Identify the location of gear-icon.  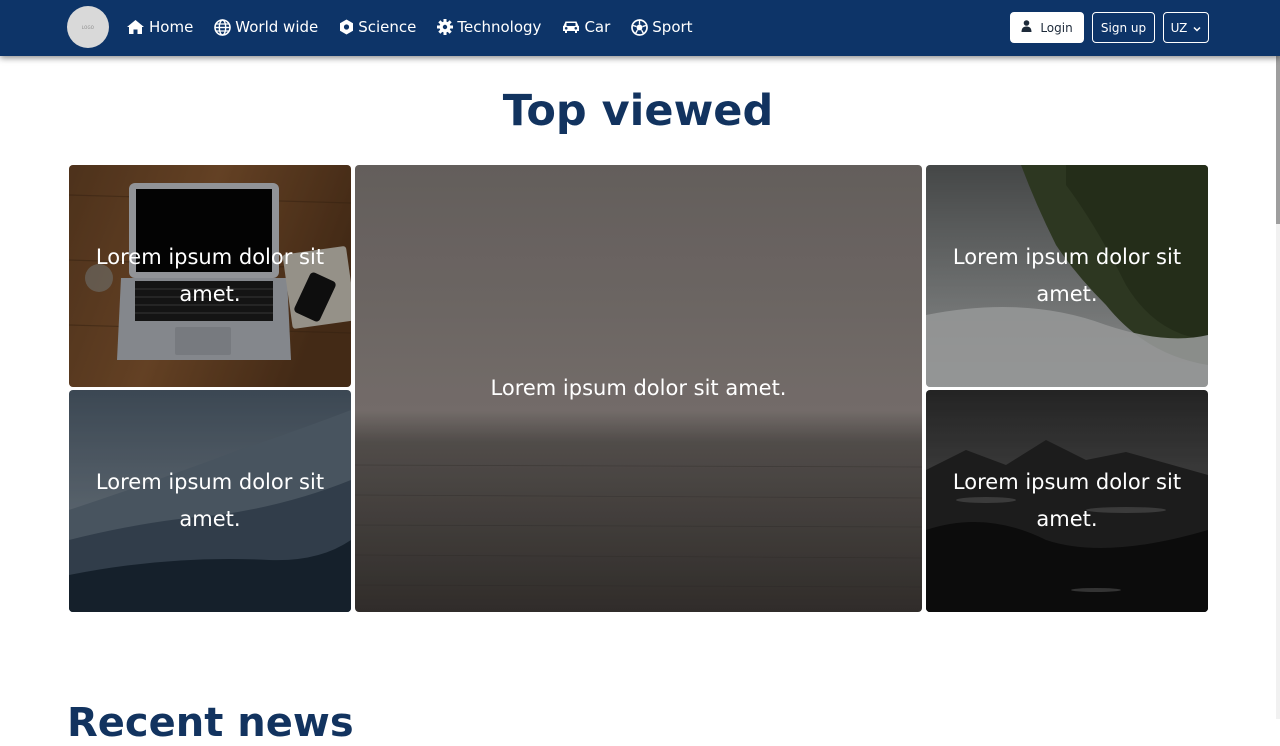
(445, 27).